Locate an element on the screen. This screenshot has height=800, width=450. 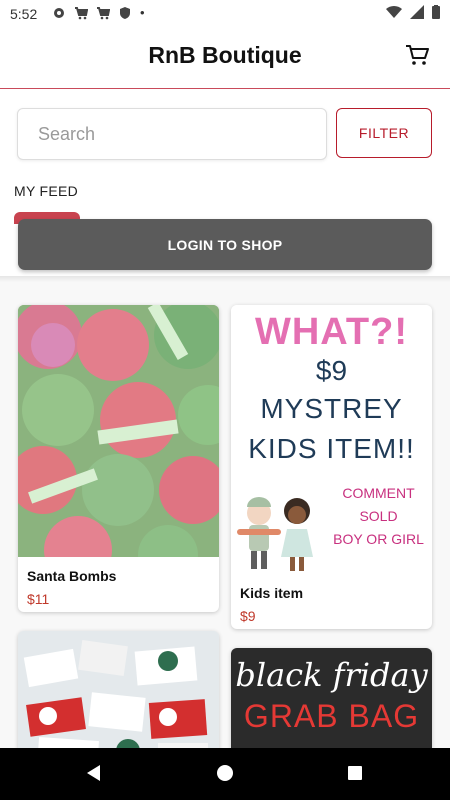
cart-notification-icon is located at coordinates (81, 12).